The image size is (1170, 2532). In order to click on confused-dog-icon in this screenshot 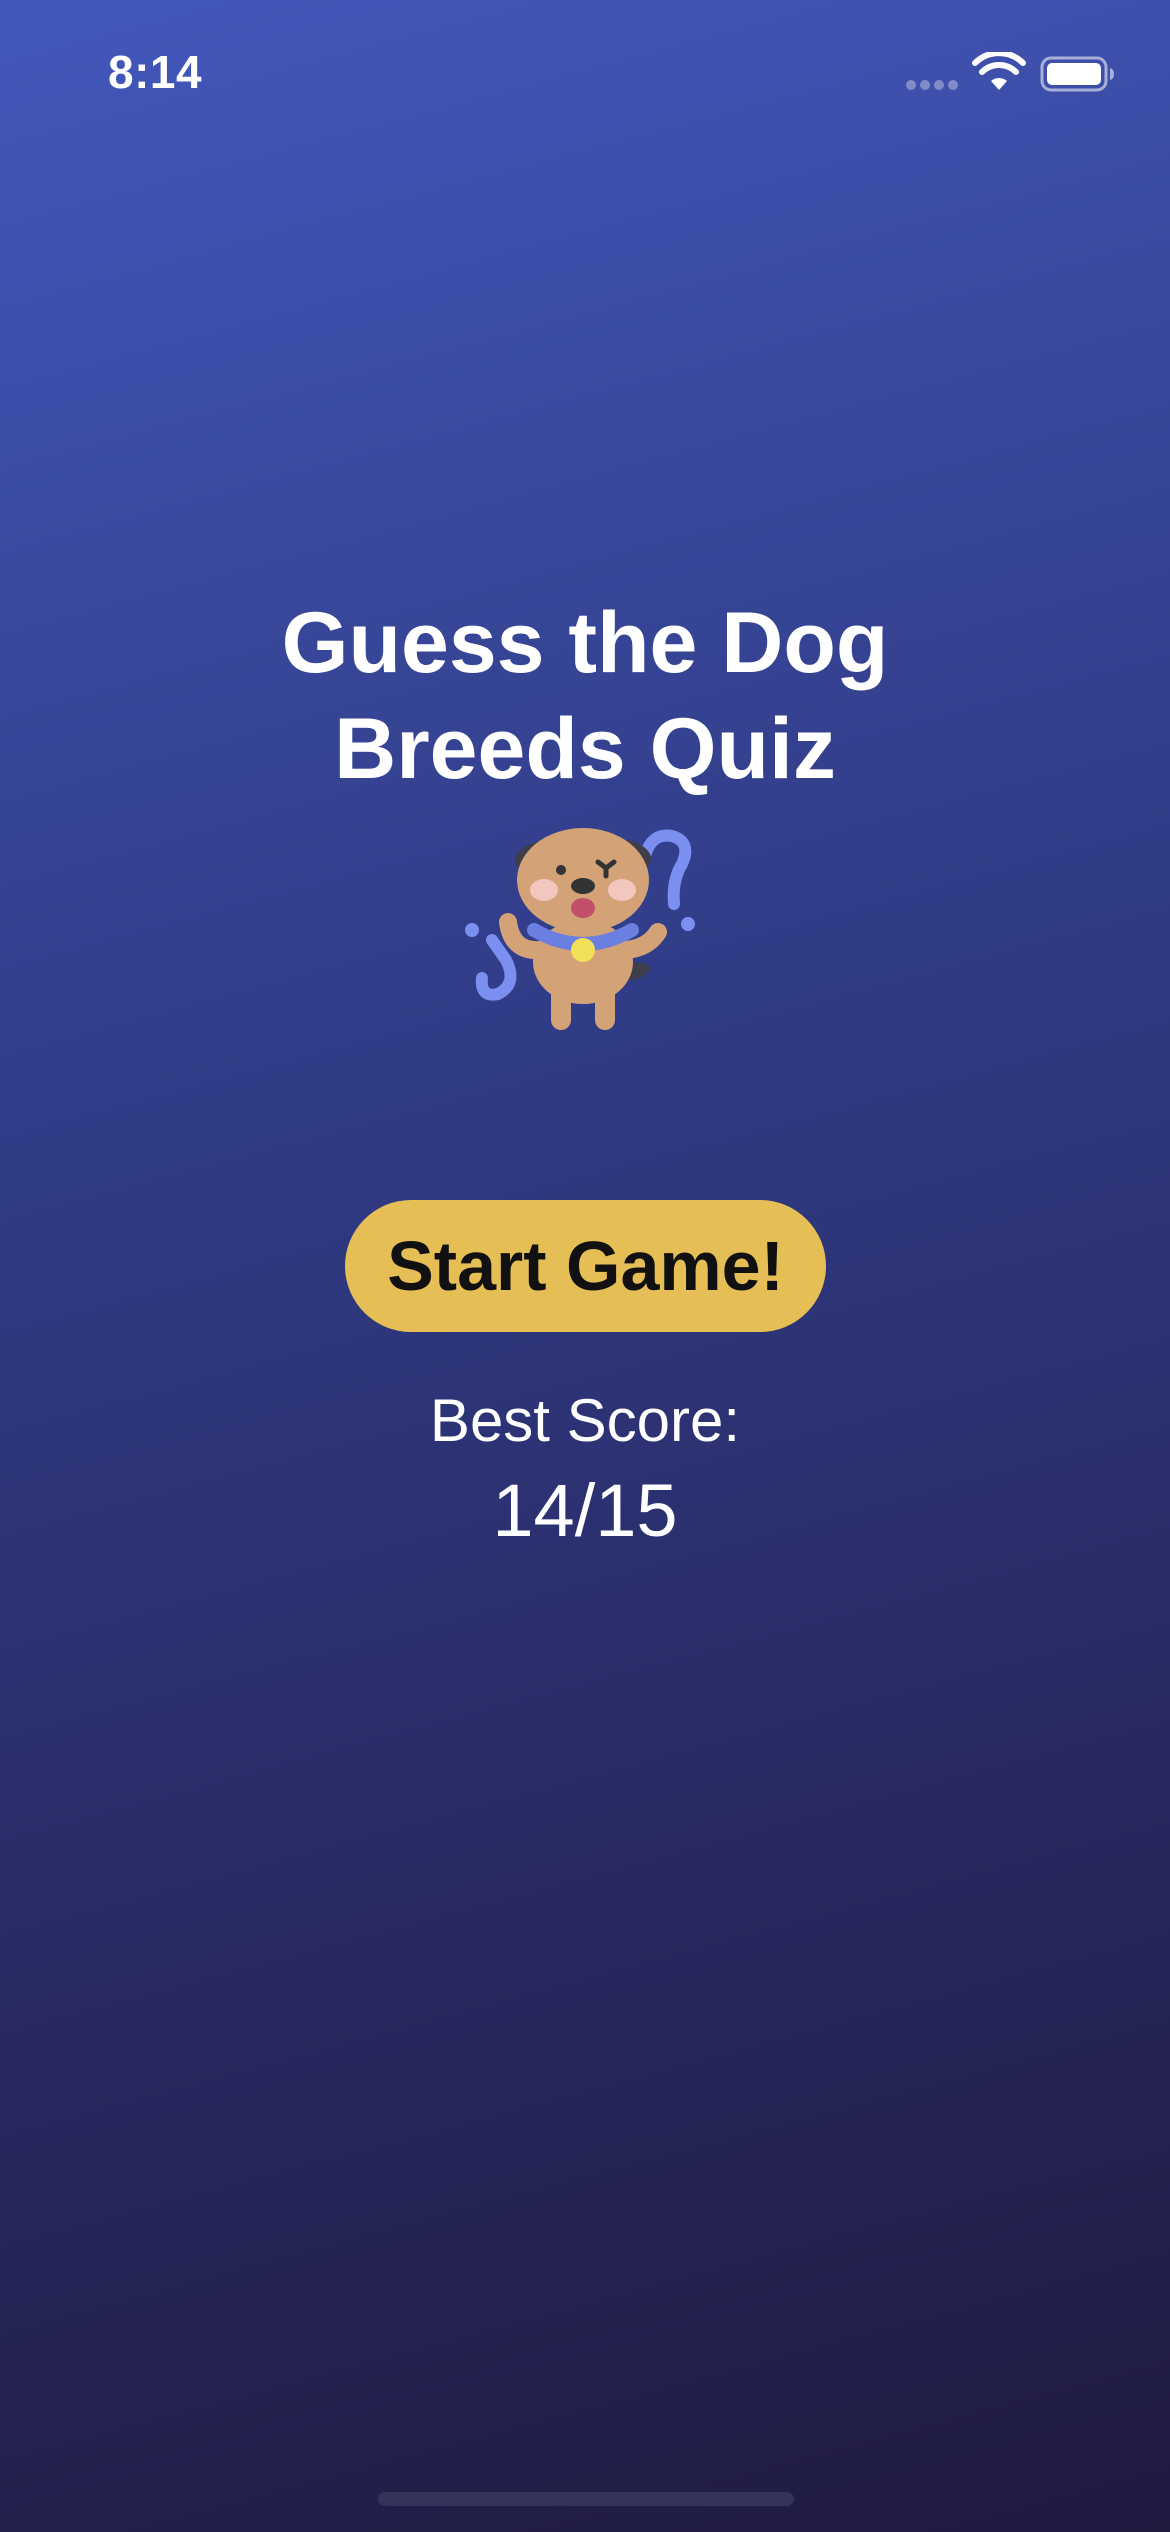, I will do `click(580, 929)`.